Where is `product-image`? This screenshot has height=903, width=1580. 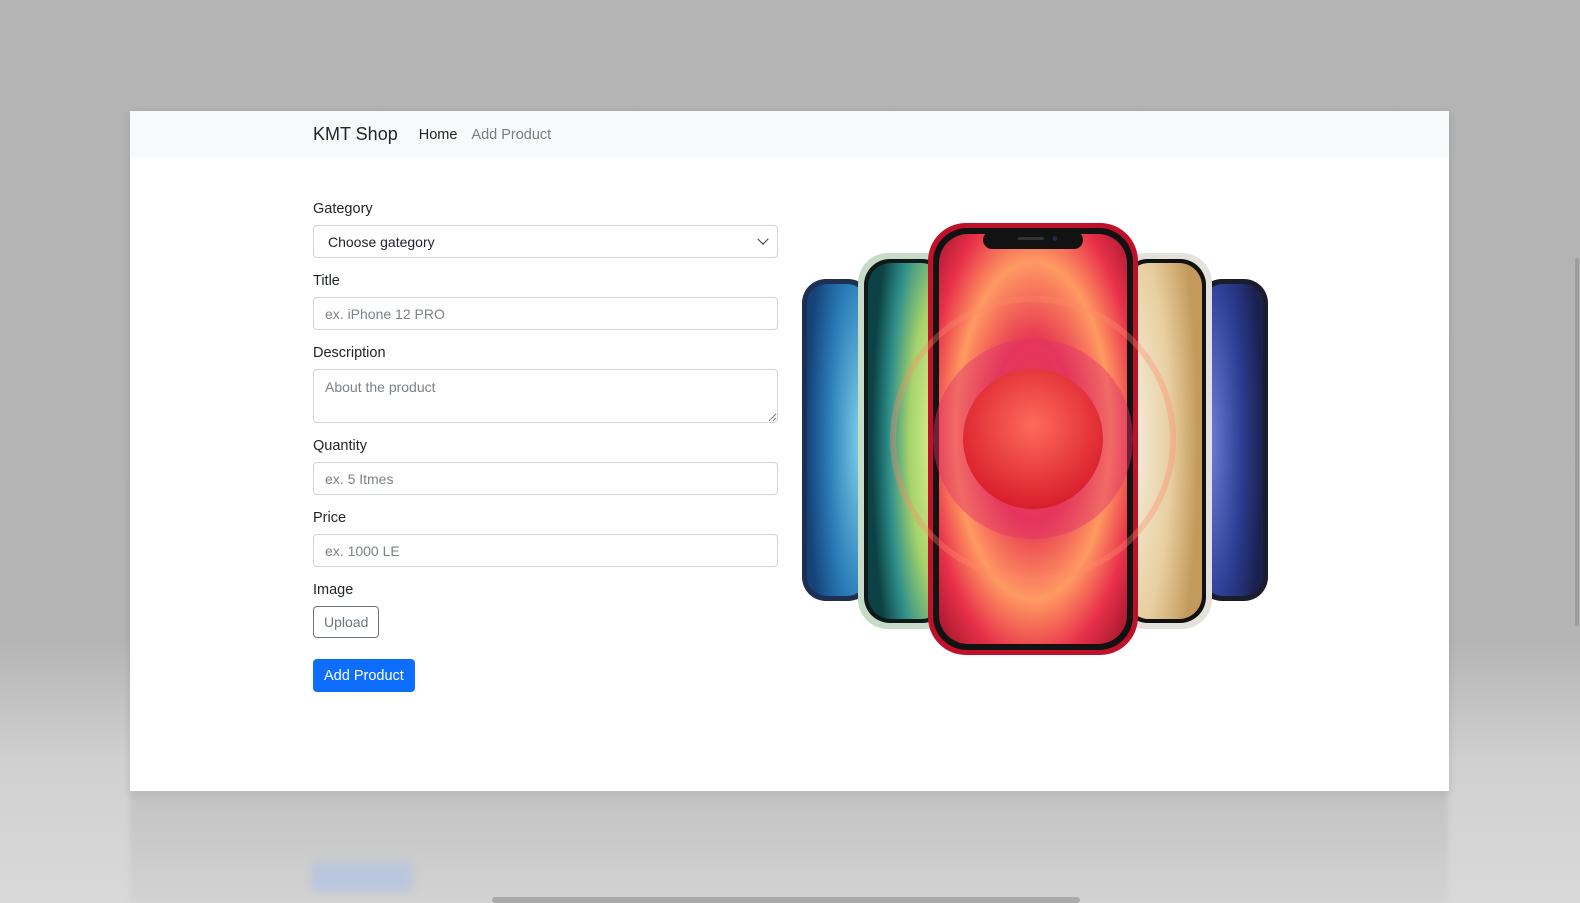 product-image is located at coordinates (1035, 439).